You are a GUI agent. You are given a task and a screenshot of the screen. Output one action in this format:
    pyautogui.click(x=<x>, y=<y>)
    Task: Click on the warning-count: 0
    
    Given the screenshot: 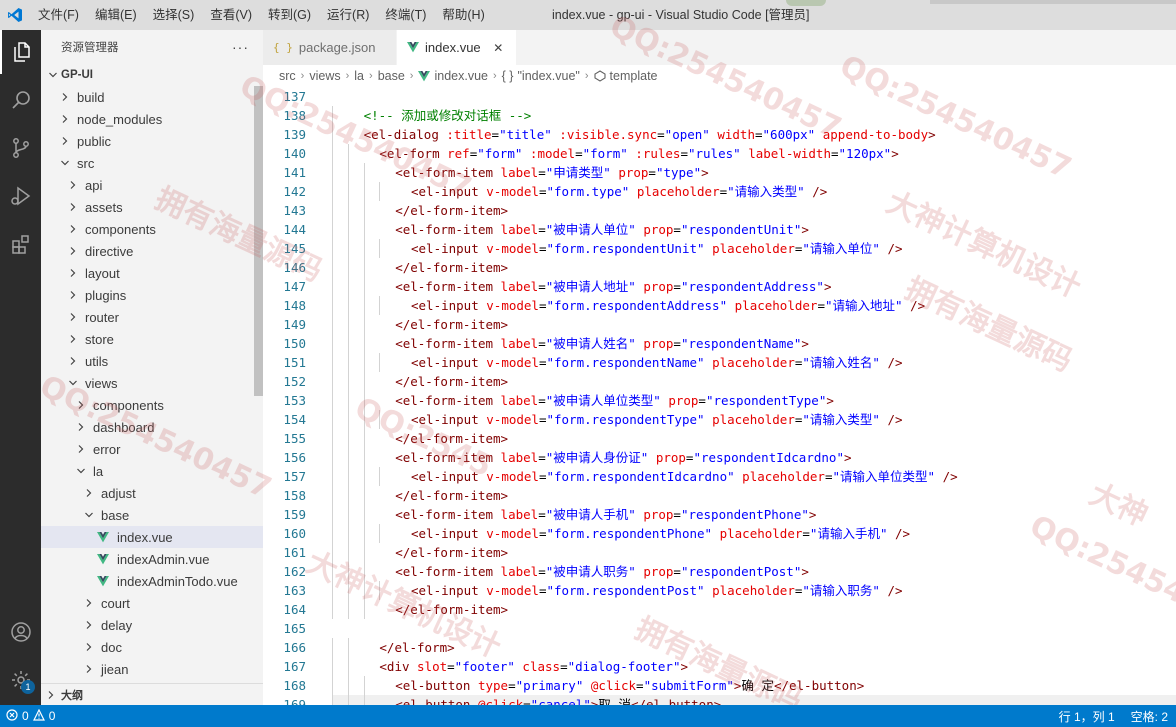 What is the action you would take?
    pyautogui.click(x=52, y=716)
    